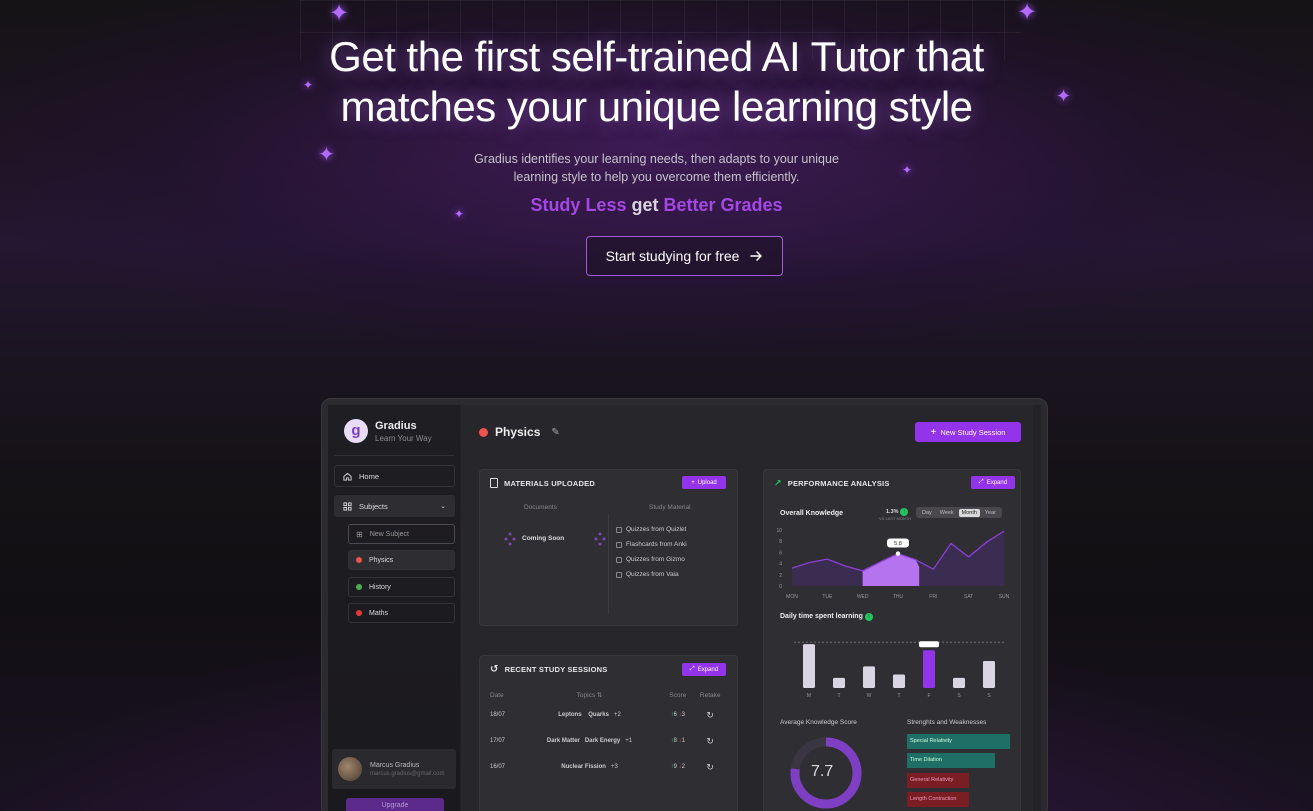  I want to click on tagline: Study Less get Better Grades, so click(656, 205).